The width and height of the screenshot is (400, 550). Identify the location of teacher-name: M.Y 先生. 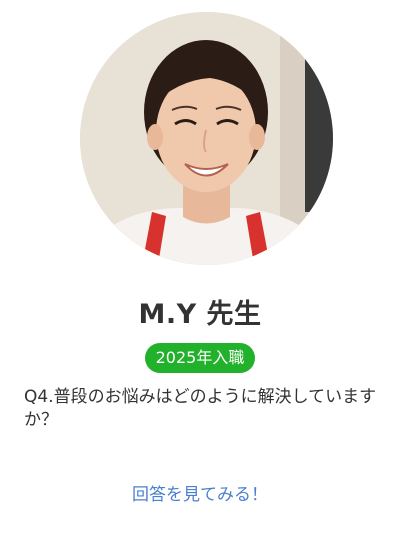
(200, 314).